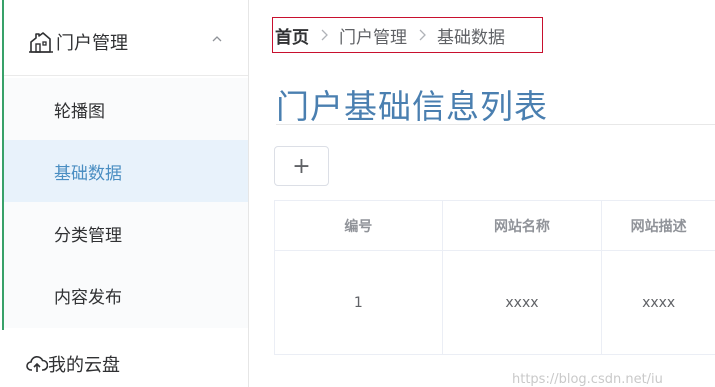  Describe the element at coordinates (92, 43) in the screenshot. I see `submenu-label: 门户管理` at that location.